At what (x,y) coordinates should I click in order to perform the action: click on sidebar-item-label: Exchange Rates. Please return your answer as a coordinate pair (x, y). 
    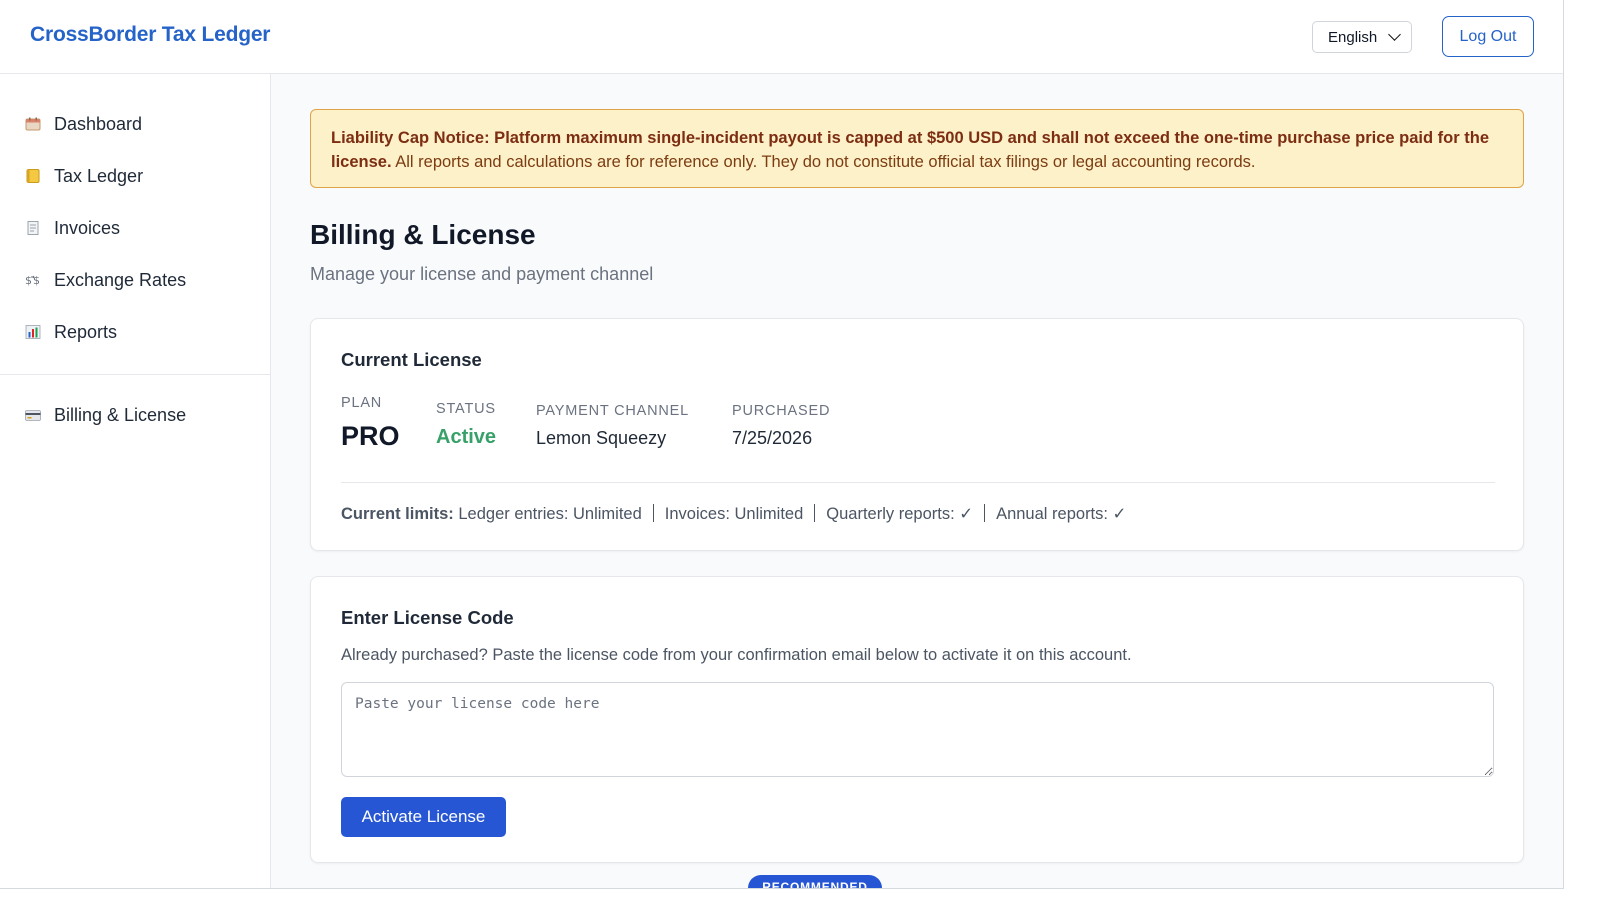
    Looking at the image, I should click on (120, 280).